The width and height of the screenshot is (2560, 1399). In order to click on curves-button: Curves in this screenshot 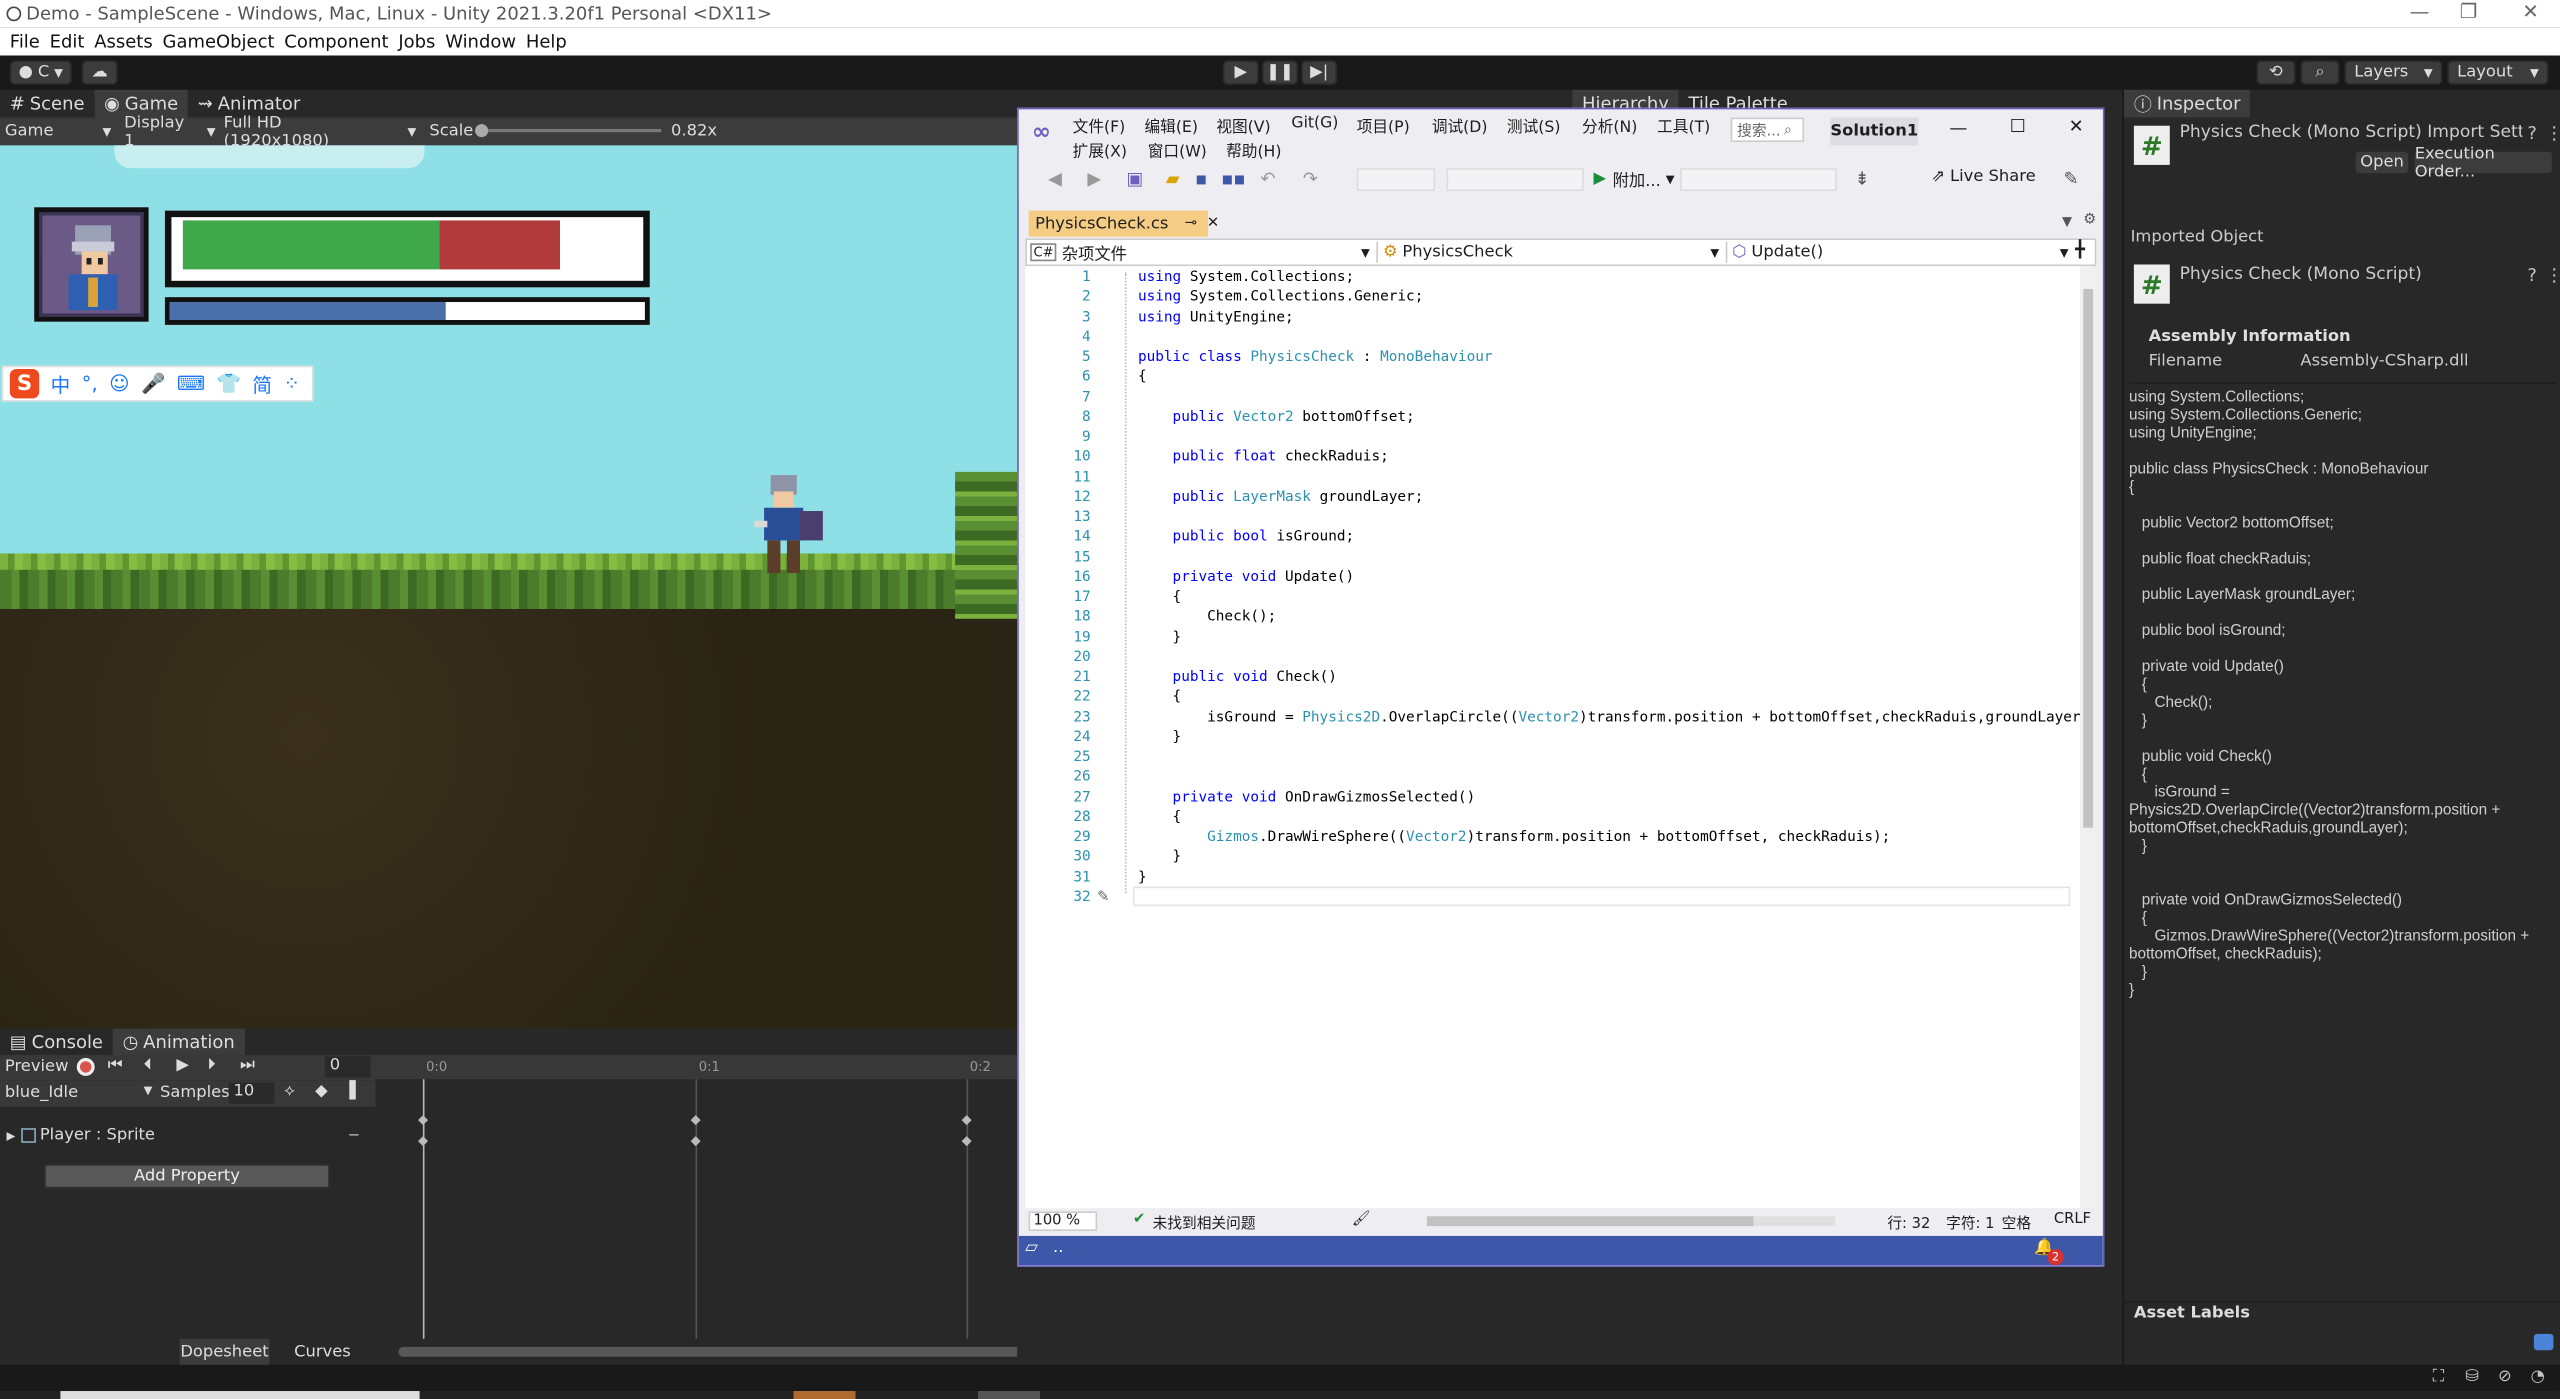, I will do `click(323, 1352)`.